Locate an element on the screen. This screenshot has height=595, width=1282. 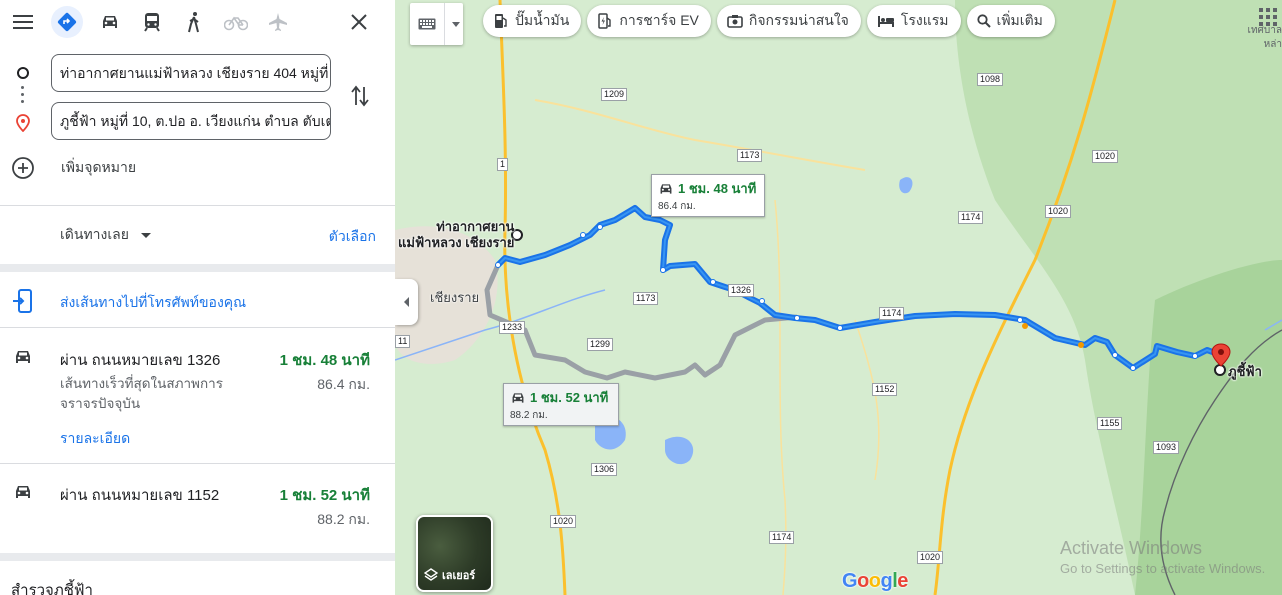
chip-ev: การชาร์จ EV is located at coordinates (649, 21).